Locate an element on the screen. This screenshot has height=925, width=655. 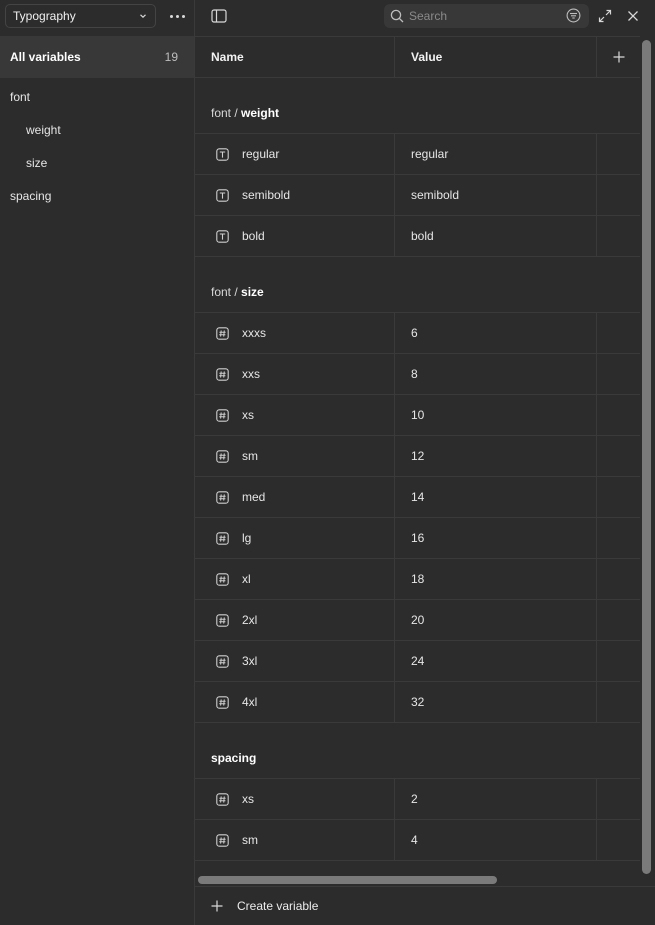
variable-value-cell: 20 is located at coordinates (496, 620).